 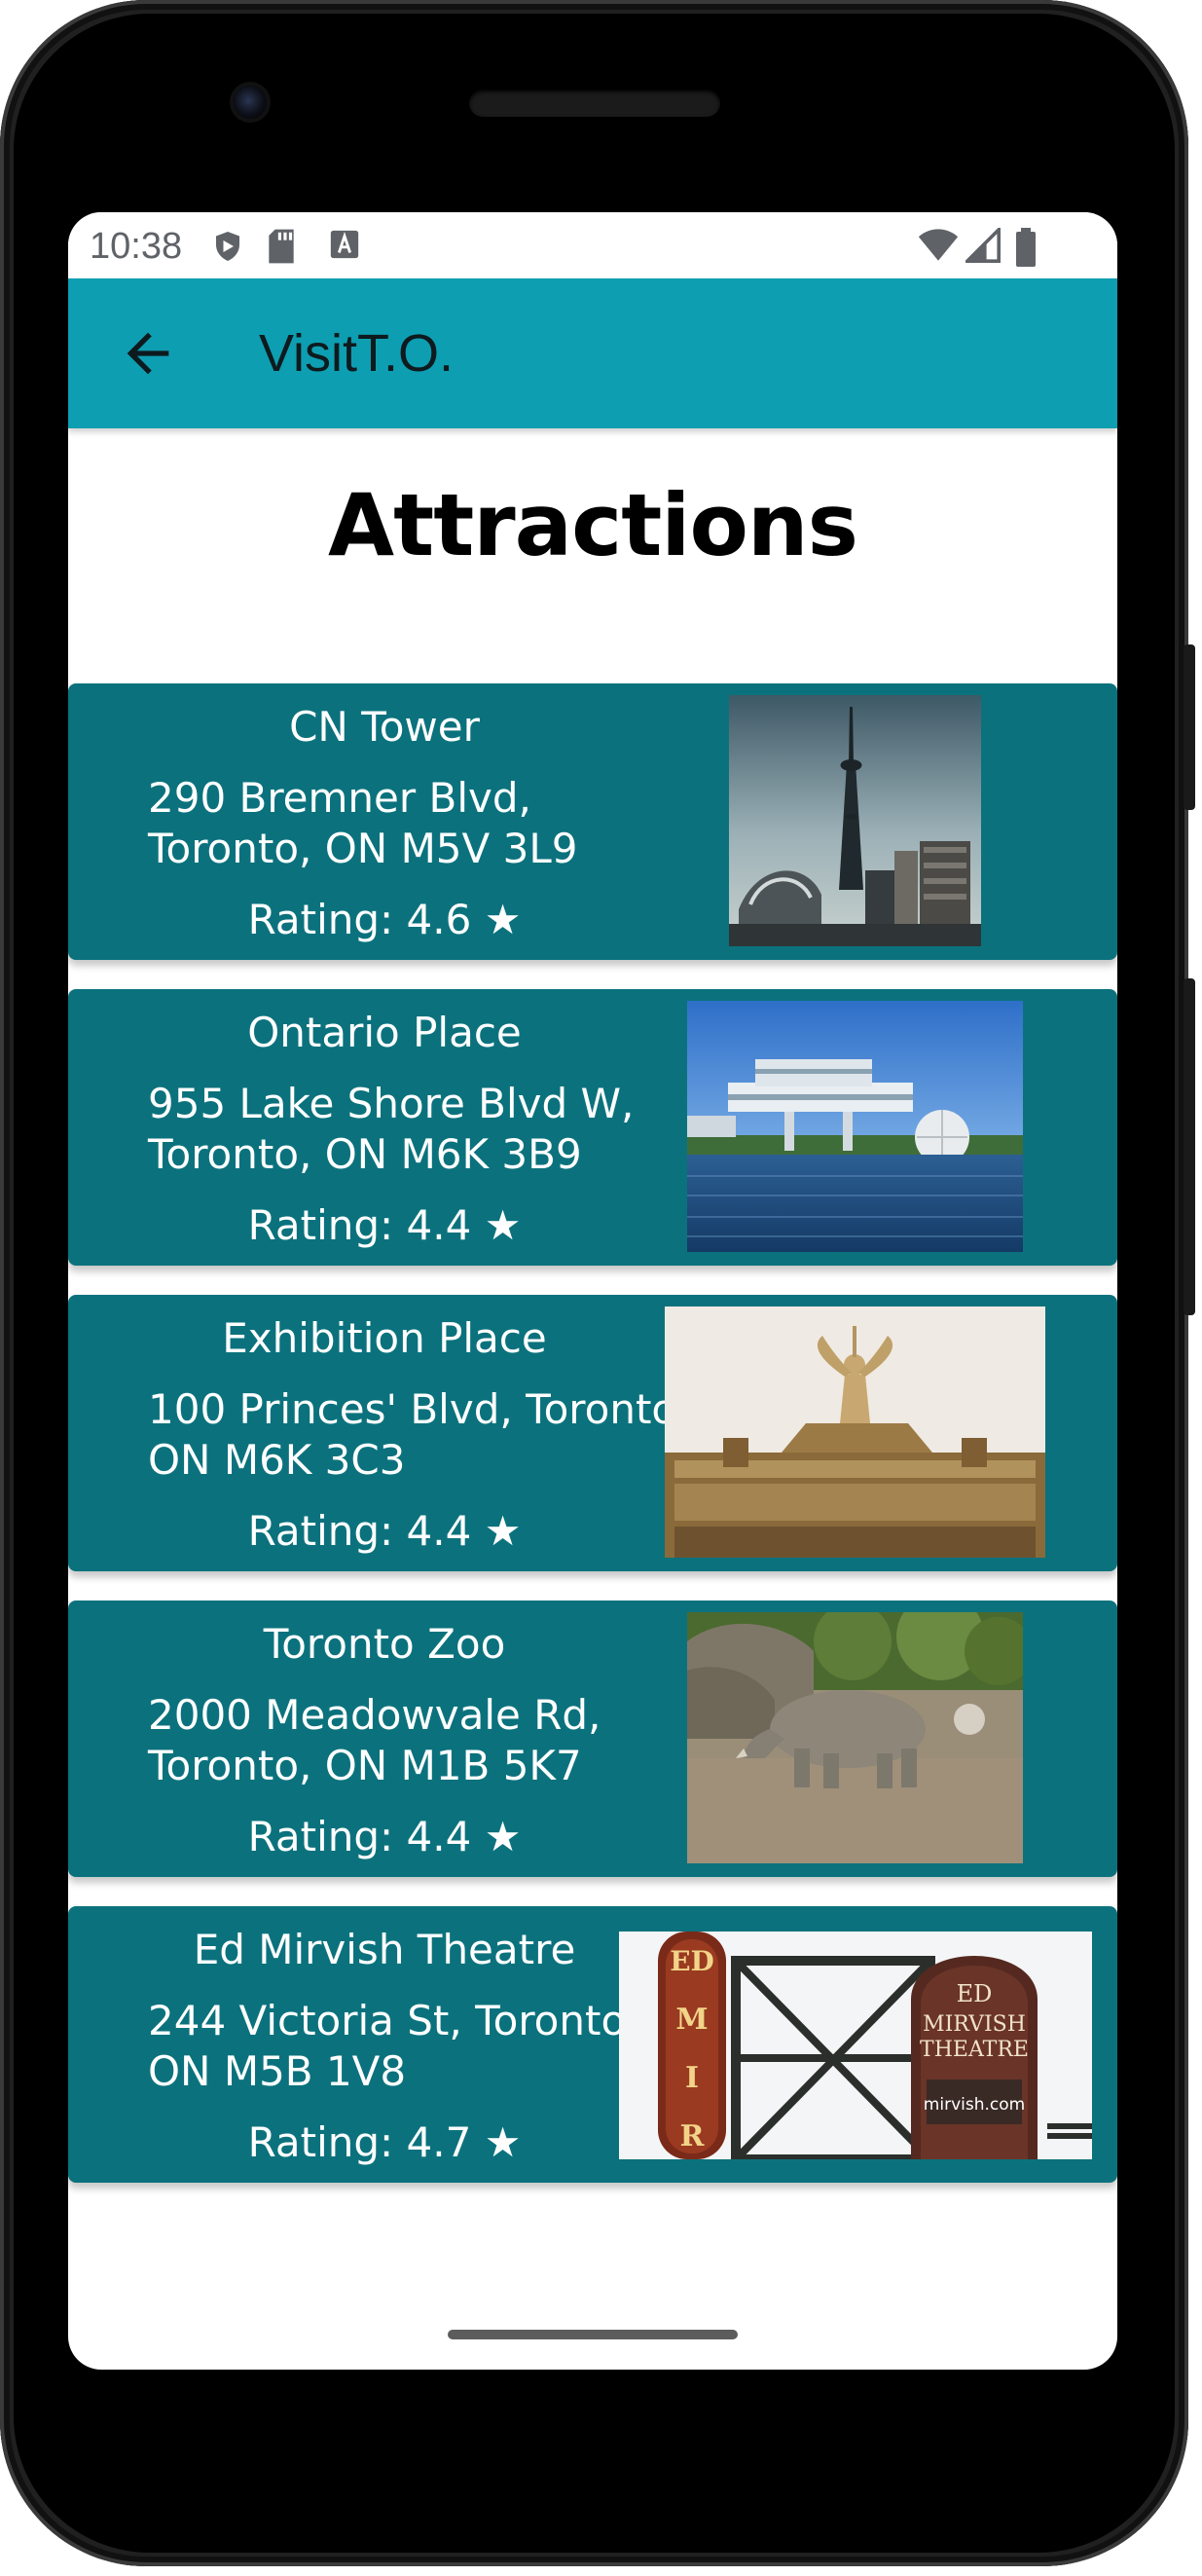 What do you see at coordinates (384, 727) in the screenshot?
I see `attraction-name: CN Tower` at bounding box center [384, 727].